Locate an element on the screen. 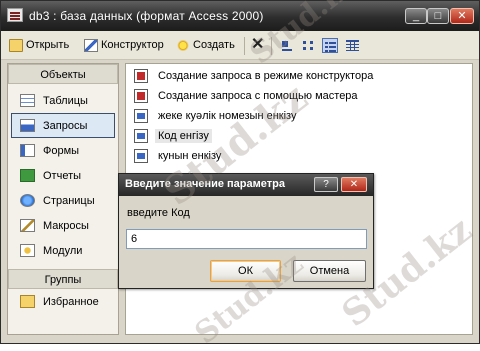 This screenshot has height=351, width=480. design-ruler-icon is located at coordinates (91, 45).